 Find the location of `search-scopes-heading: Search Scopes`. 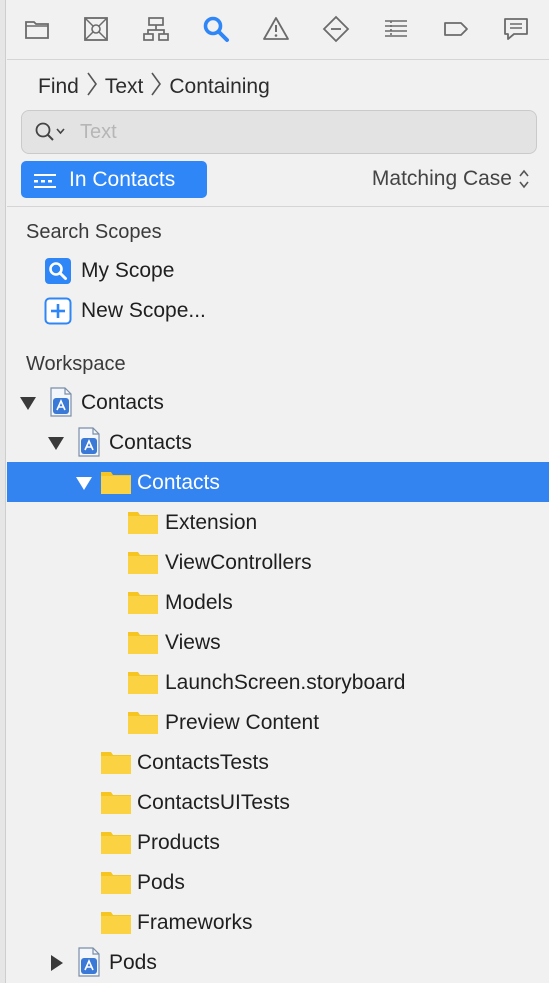

search-scopes-heading: Search Scopes is located at coordinates (94, 232).